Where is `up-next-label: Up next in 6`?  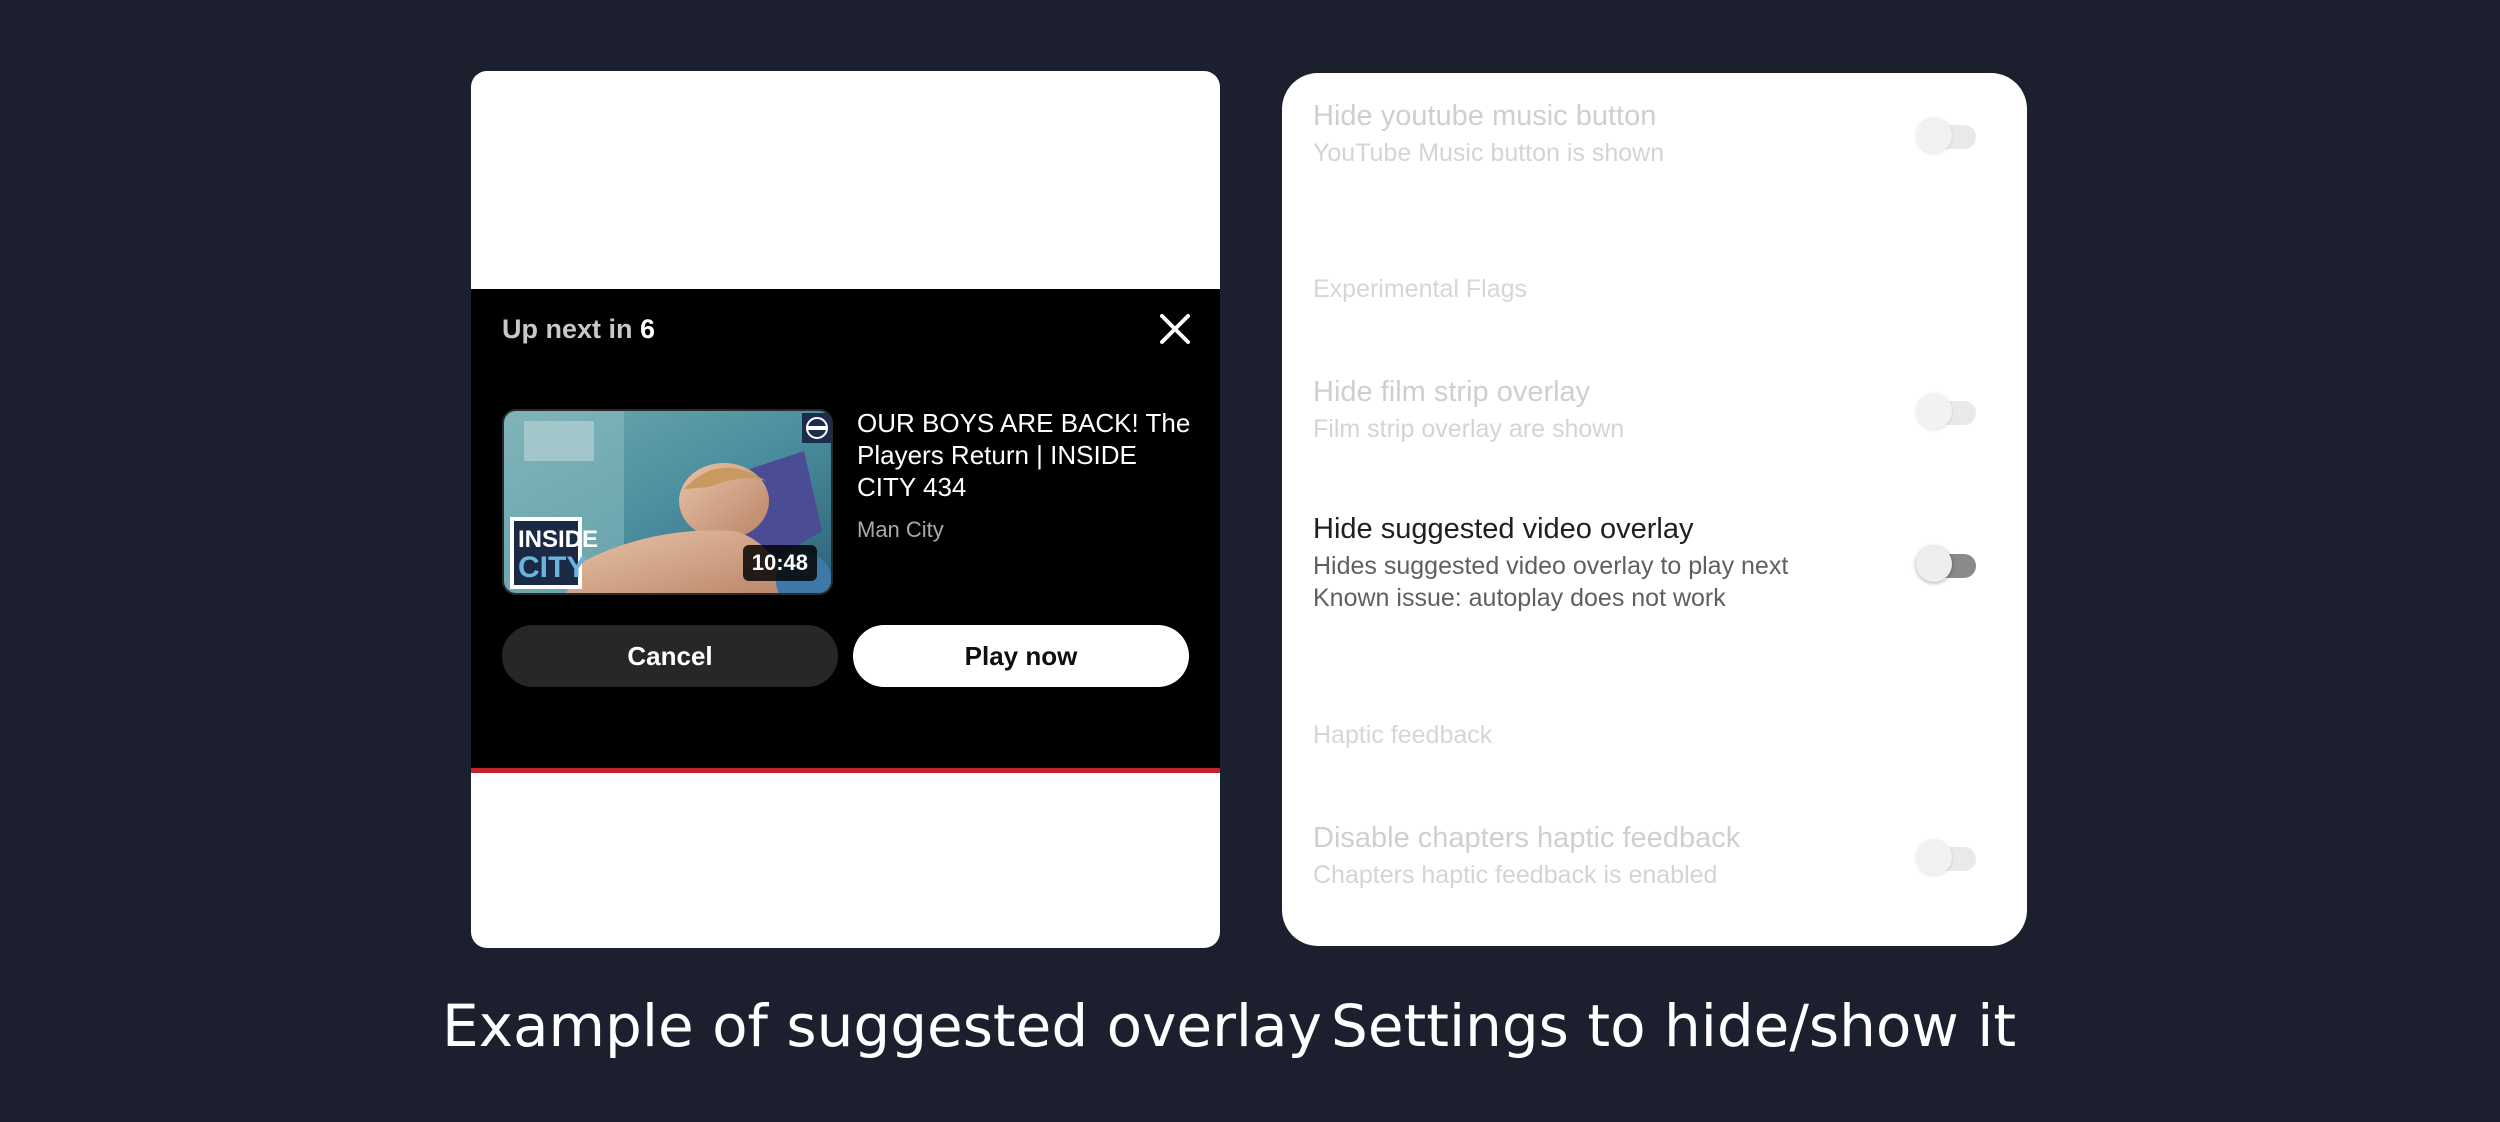 up-next-label: Up next in 6 is located at coordinates (578, 329).